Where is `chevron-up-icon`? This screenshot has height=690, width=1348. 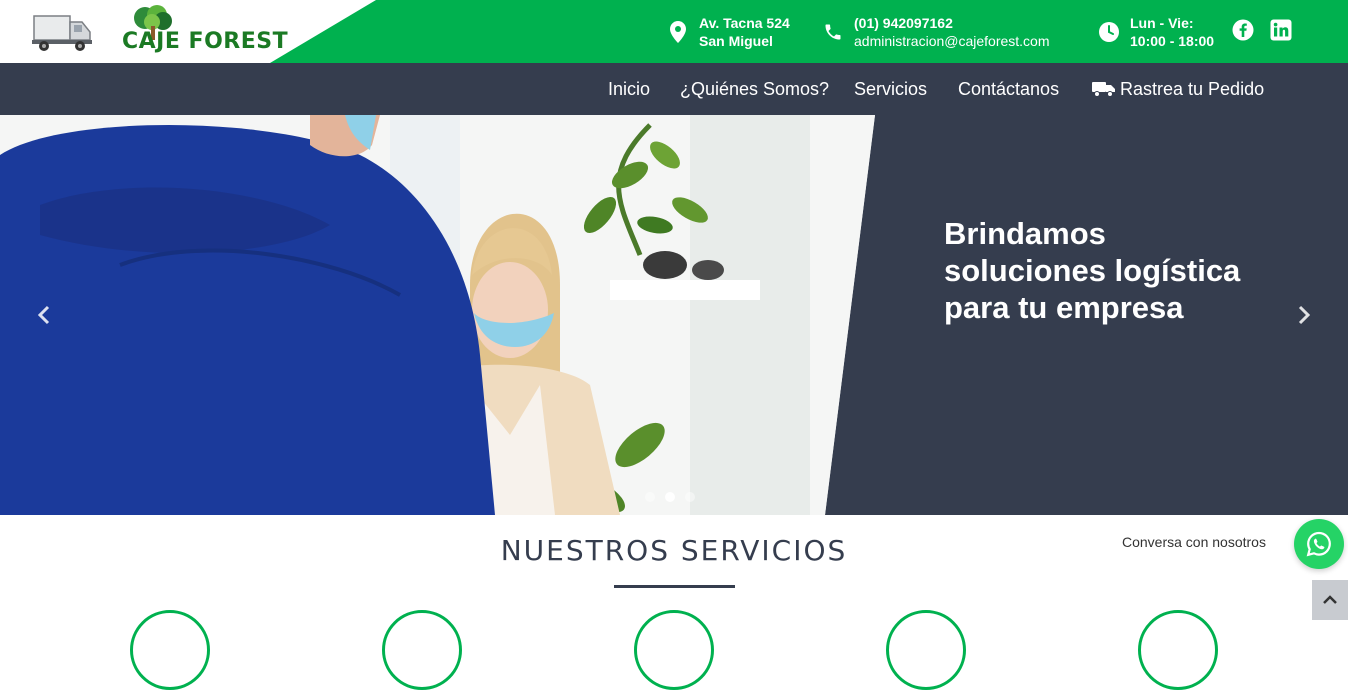
chevron-up-icon is located at coordinates (1330, 599).